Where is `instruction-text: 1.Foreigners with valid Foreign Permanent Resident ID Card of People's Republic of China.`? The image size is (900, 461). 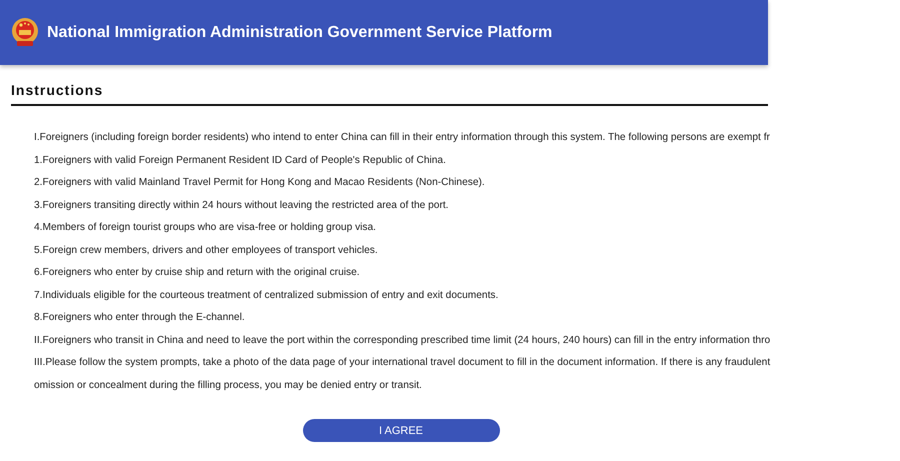
instruction-text: 1.Foreigners with valid Foreign Permanent Resident ID Card of People's Republic of China. is located at coordinates (240, 161).